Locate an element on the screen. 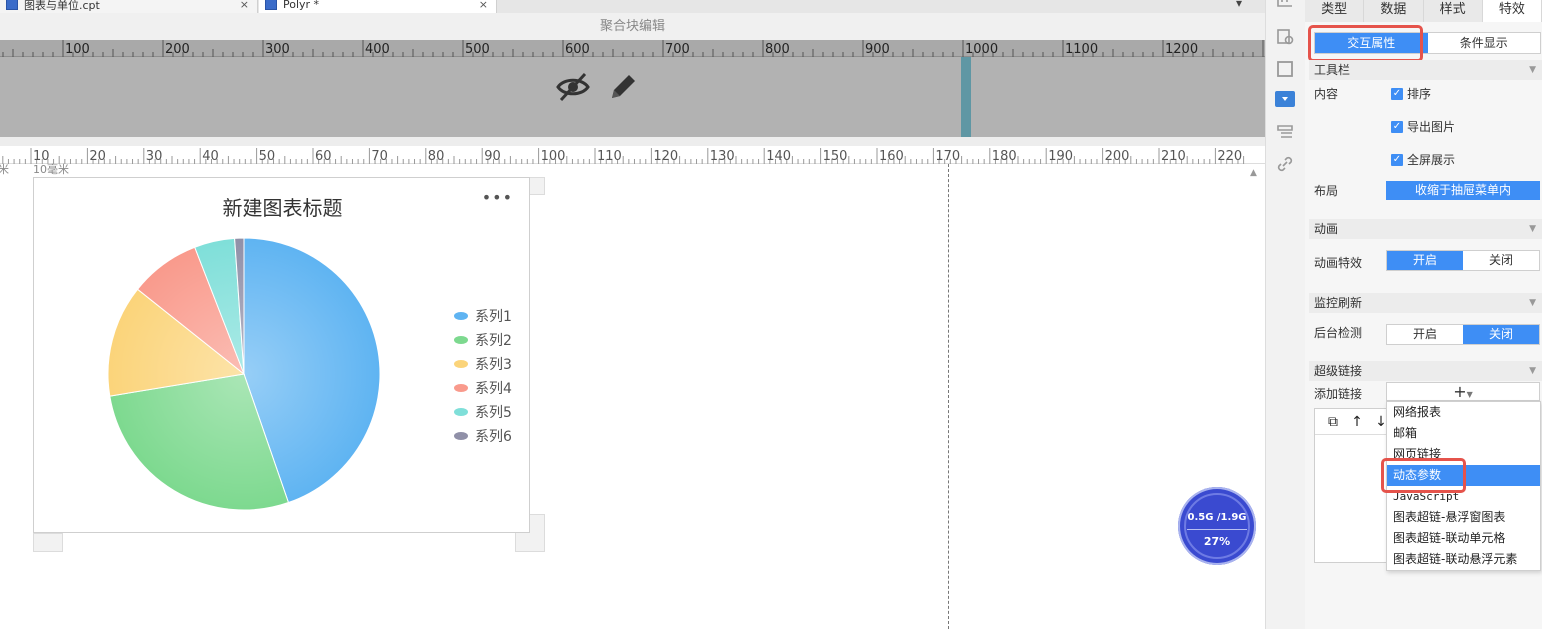 This screenshot has height=629, width=1542. animation-section-header: 动画 ▼ is located at coordinates (1425, 229).